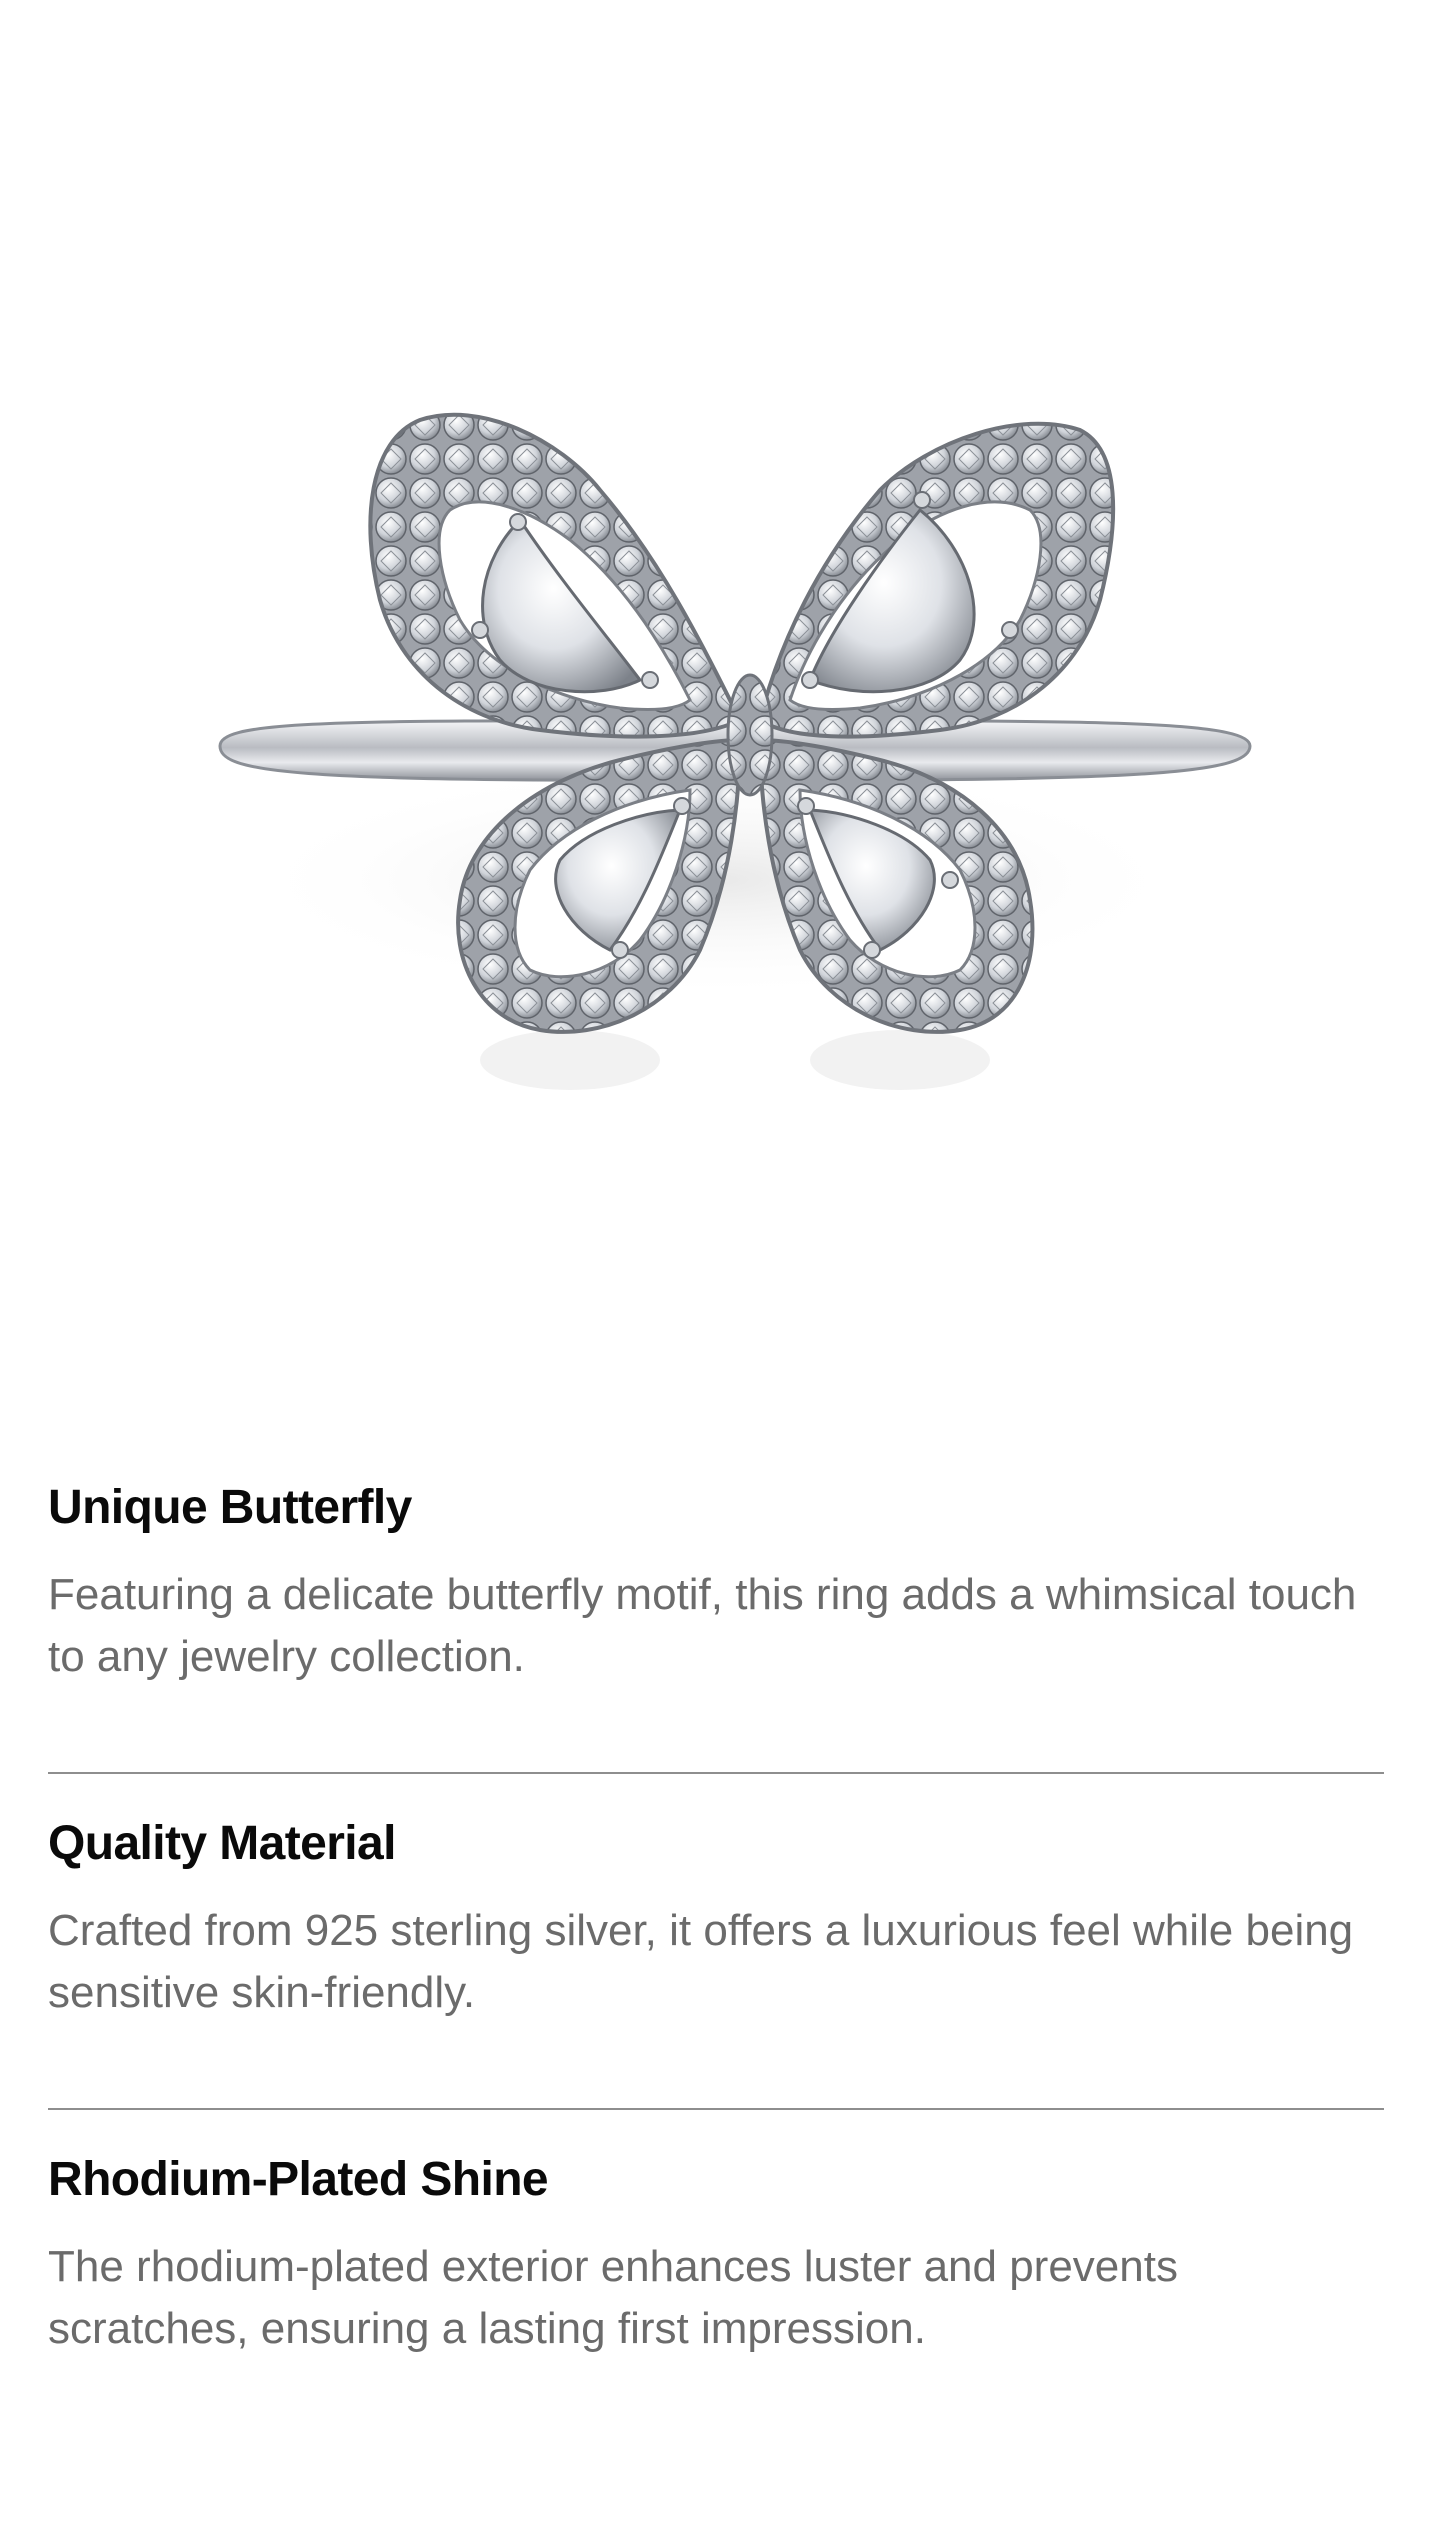 Image resolution: width=1432 pixels, height=2544 pixels. I want to click on feature-title: Quality Material, so click(222, 1843).